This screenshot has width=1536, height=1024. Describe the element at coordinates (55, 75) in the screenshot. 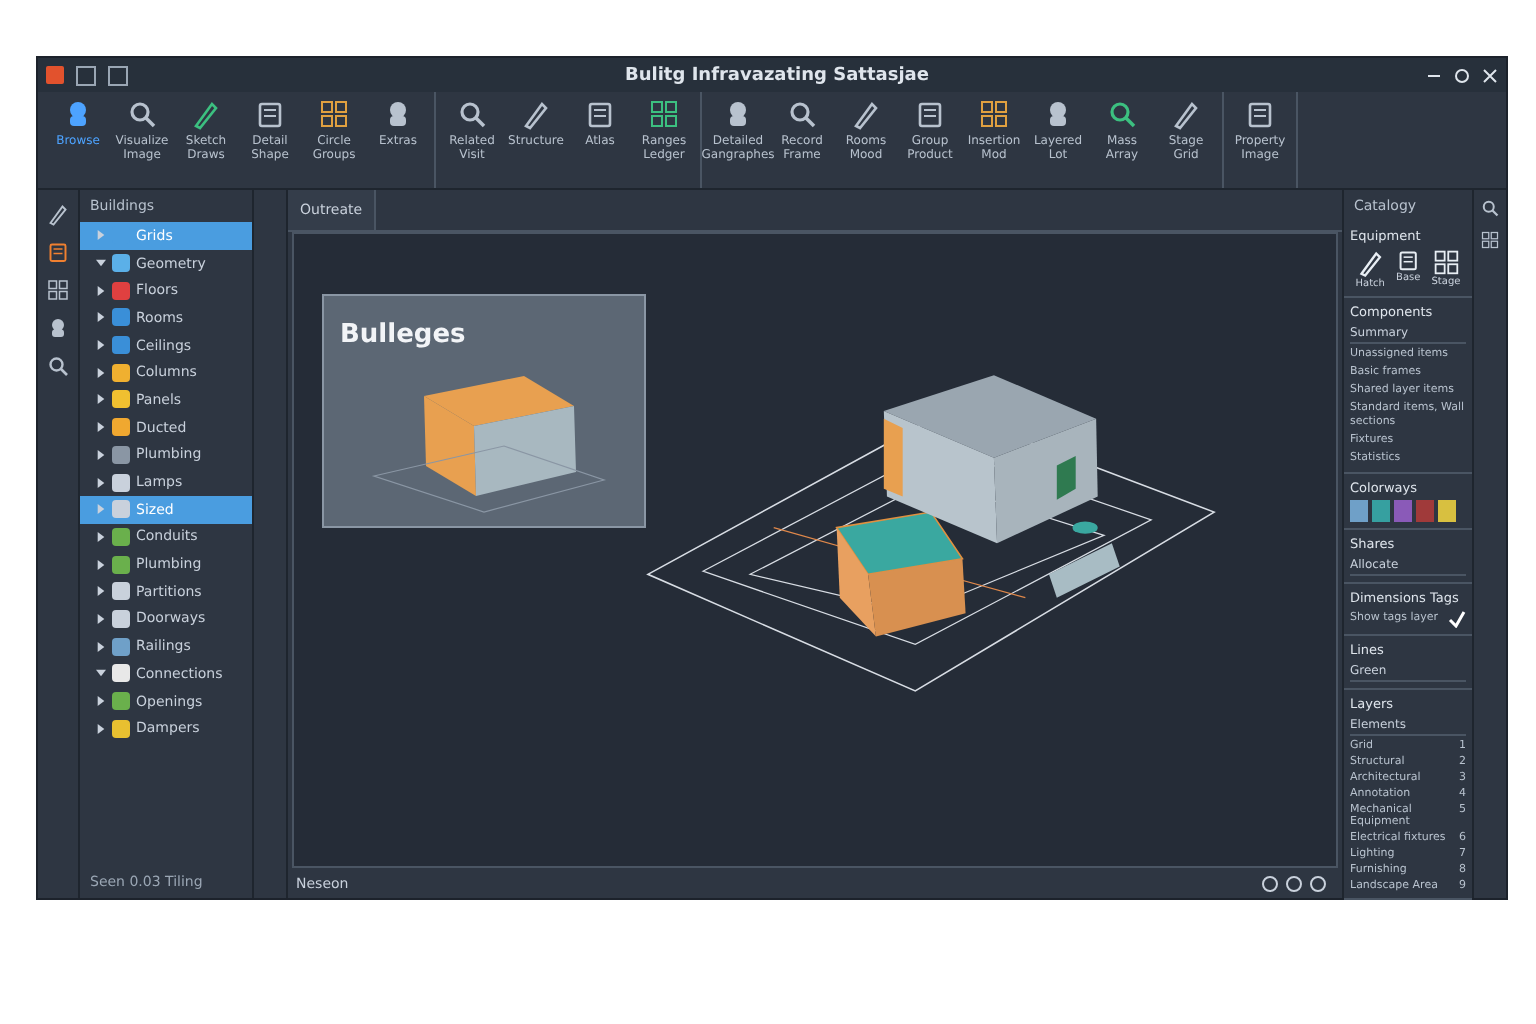

I see `app-logo-icon` at that location.